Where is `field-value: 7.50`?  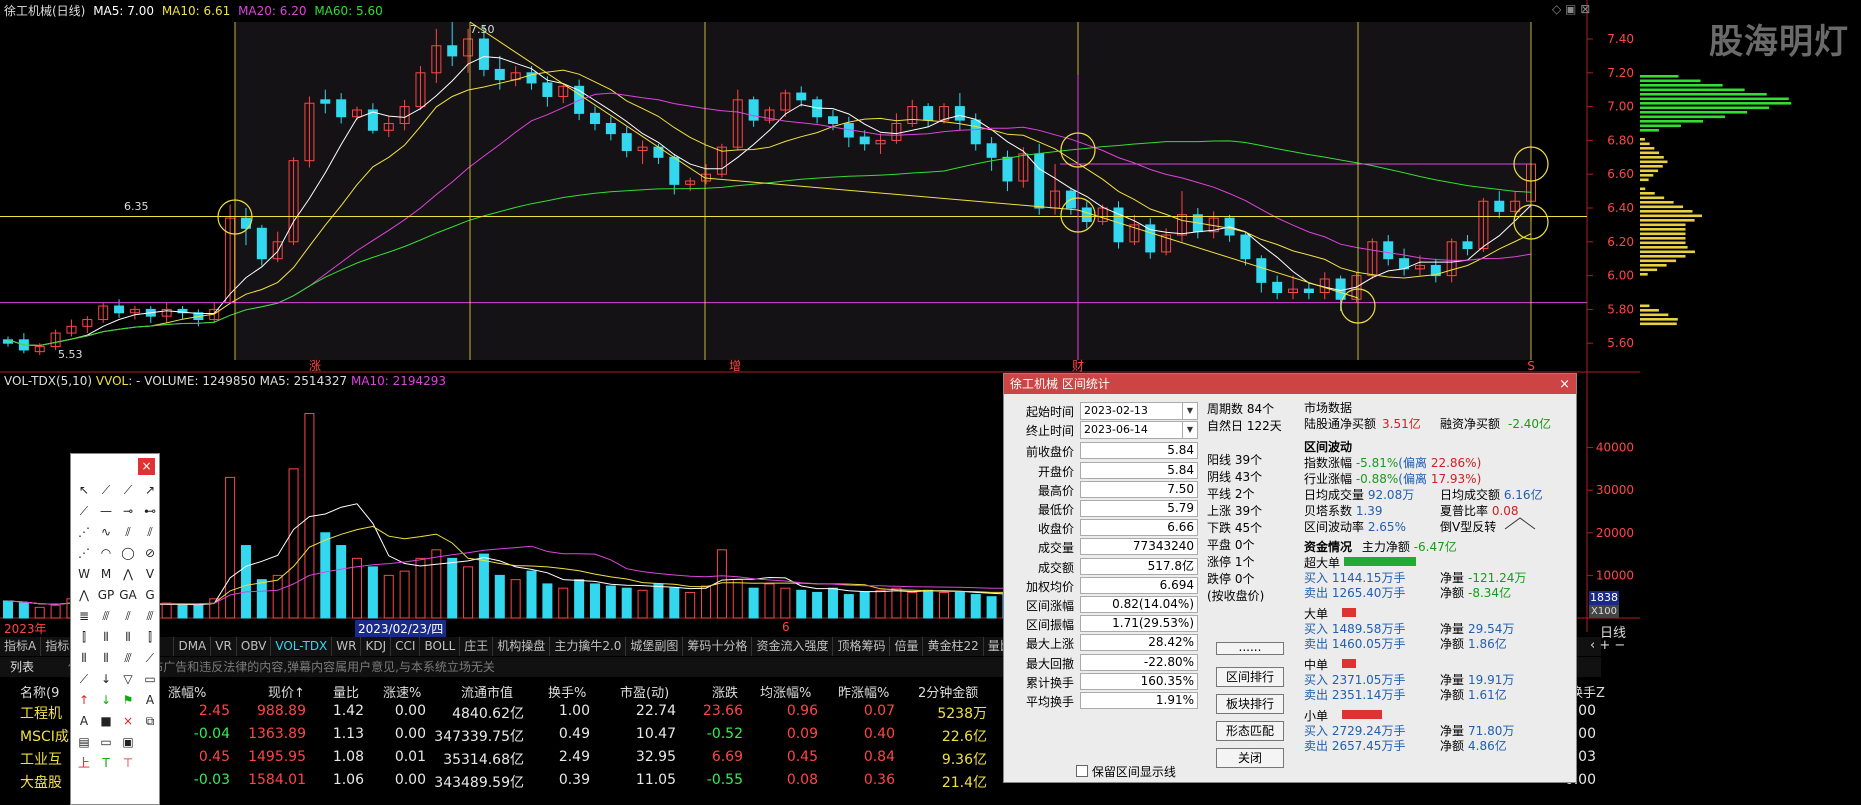 field-value: 7.50 is located at coordinates (1139, 489).